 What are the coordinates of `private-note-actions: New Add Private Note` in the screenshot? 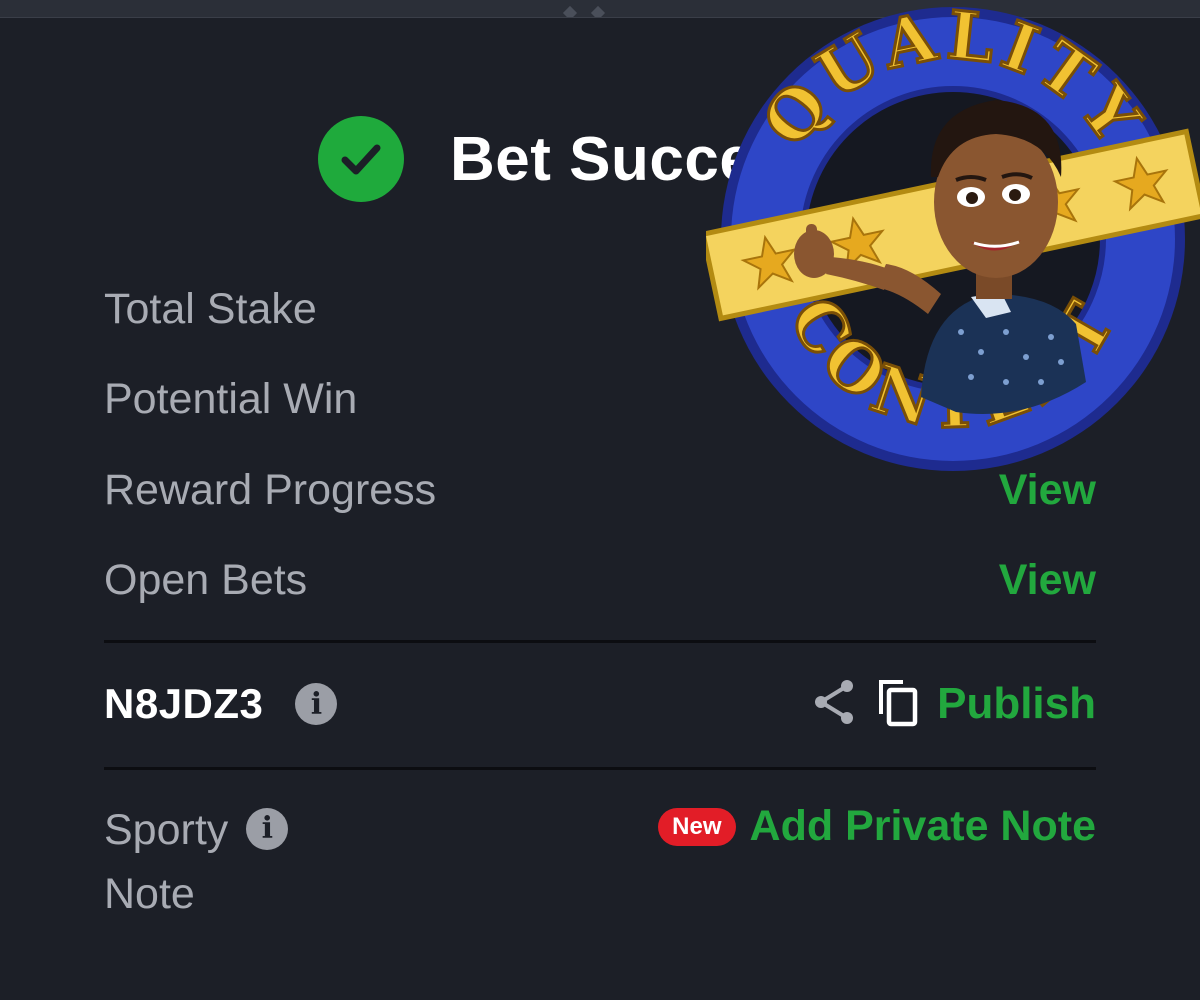 It's located at (877, 826).